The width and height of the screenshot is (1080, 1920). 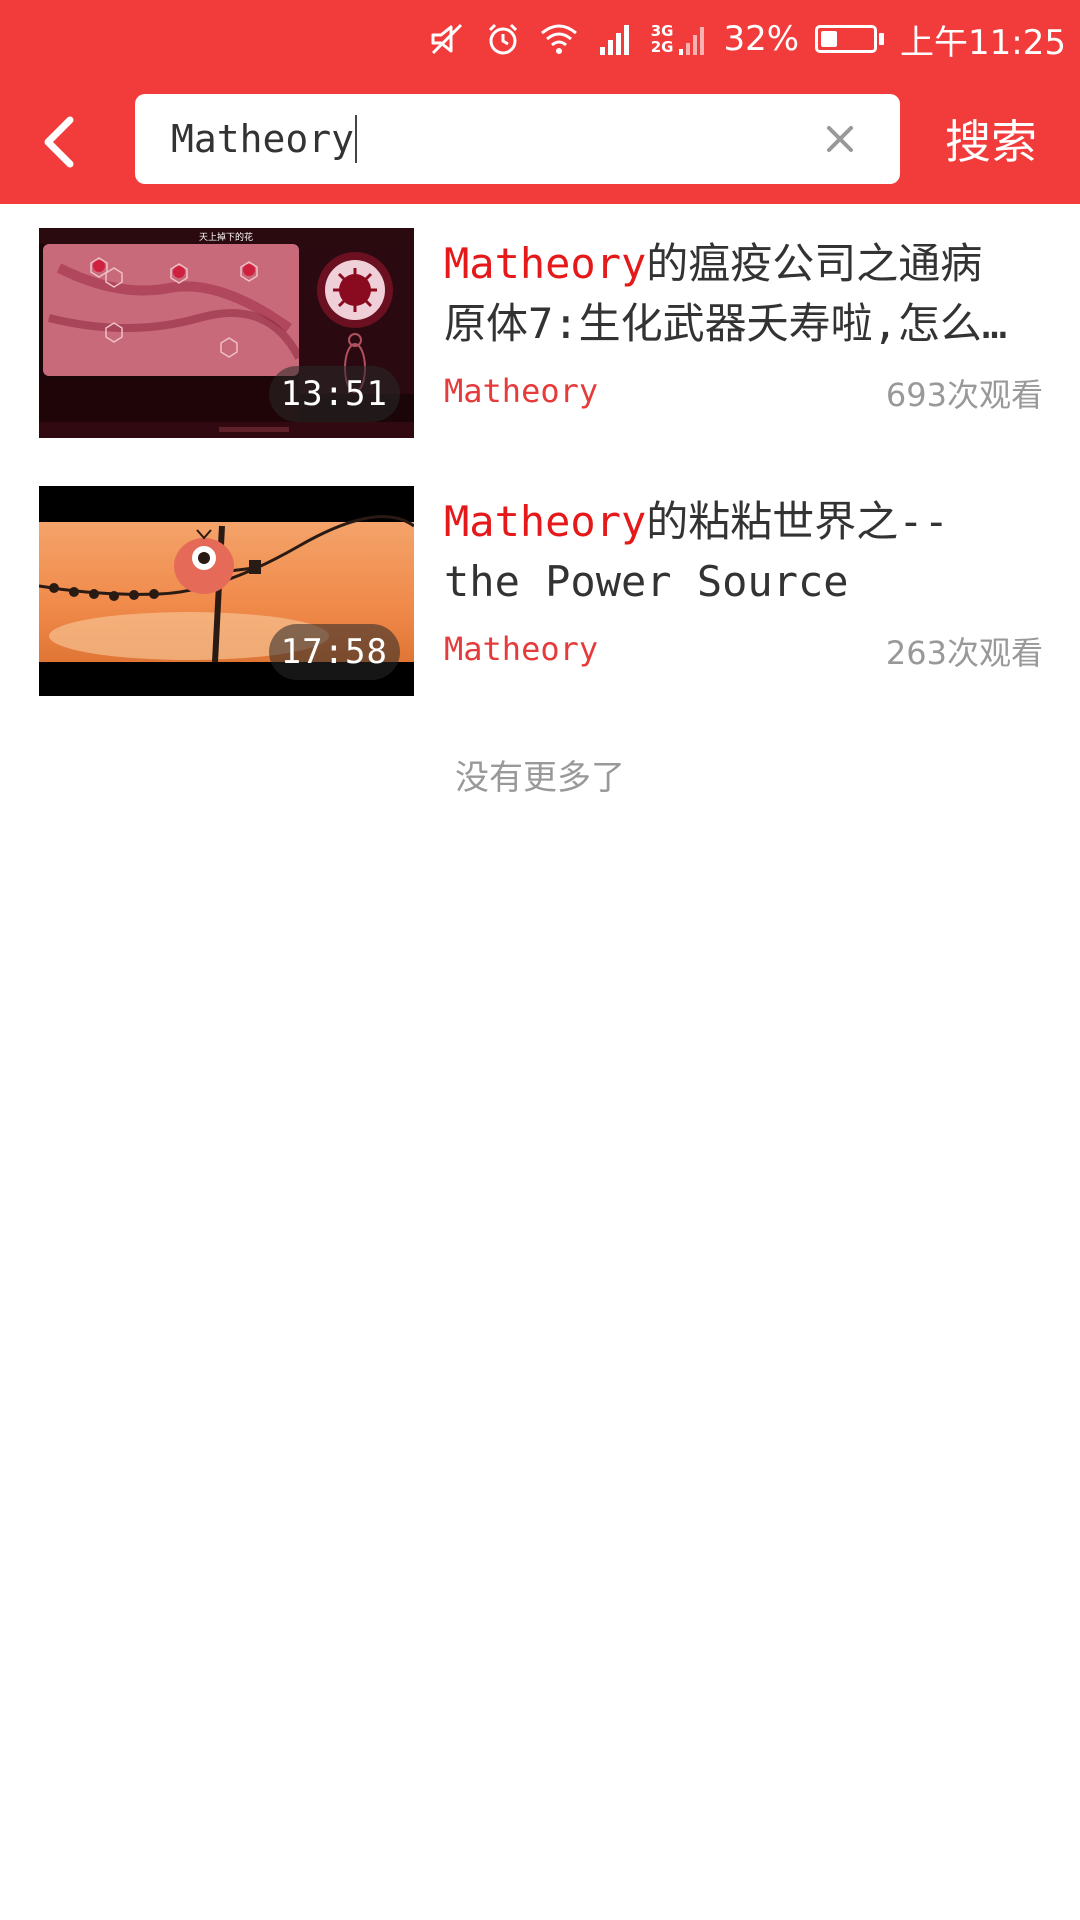 What do you see at coordinates (447, 39) in the screenshot?
I see `mute-icon` at bounding box center [447, 39].